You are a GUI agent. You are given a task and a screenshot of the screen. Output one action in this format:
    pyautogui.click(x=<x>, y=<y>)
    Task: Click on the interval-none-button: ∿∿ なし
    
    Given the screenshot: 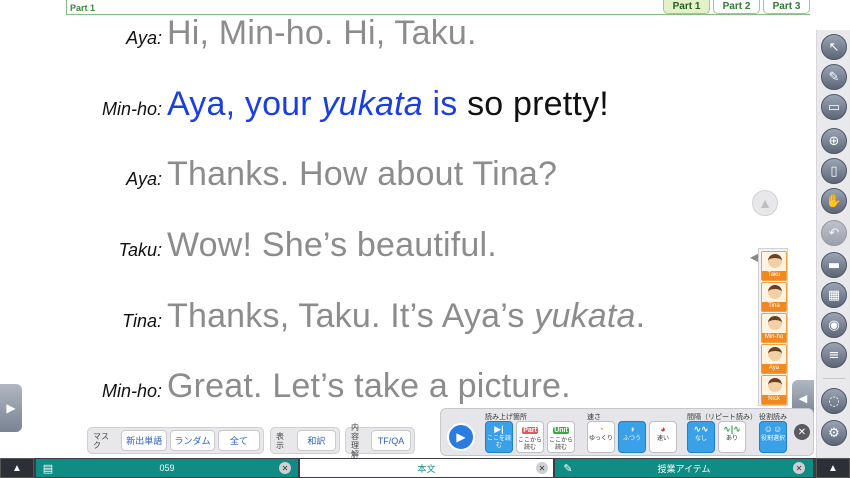 What is the action you would take?
    pyautogui.click(x=701, y=437)
    